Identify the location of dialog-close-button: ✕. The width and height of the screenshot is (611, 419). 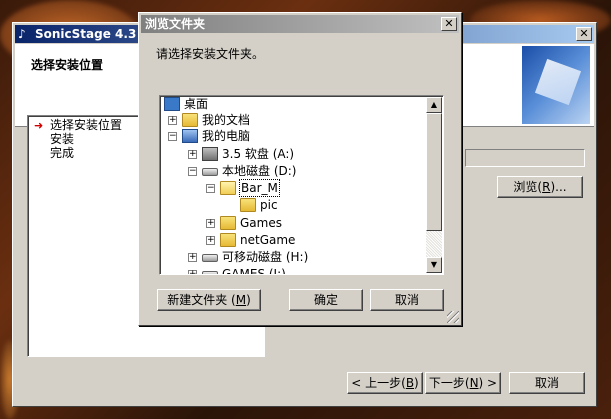
(449, 24).